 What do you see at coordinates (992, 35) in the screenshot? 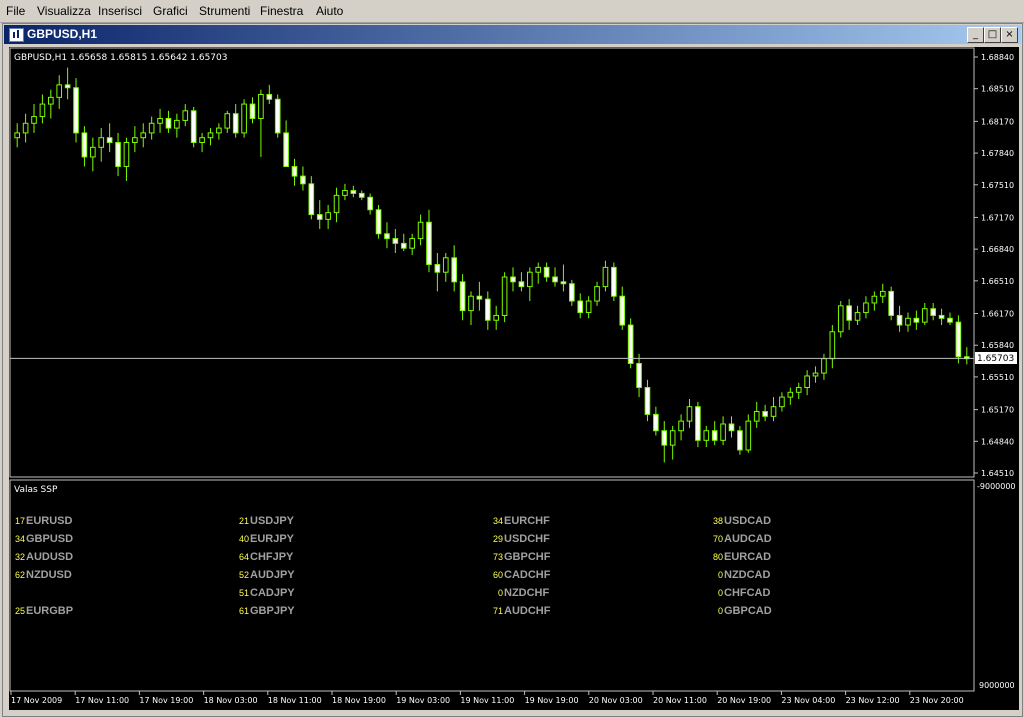
I see `restore-button: □` at bounding box center [992, 35].